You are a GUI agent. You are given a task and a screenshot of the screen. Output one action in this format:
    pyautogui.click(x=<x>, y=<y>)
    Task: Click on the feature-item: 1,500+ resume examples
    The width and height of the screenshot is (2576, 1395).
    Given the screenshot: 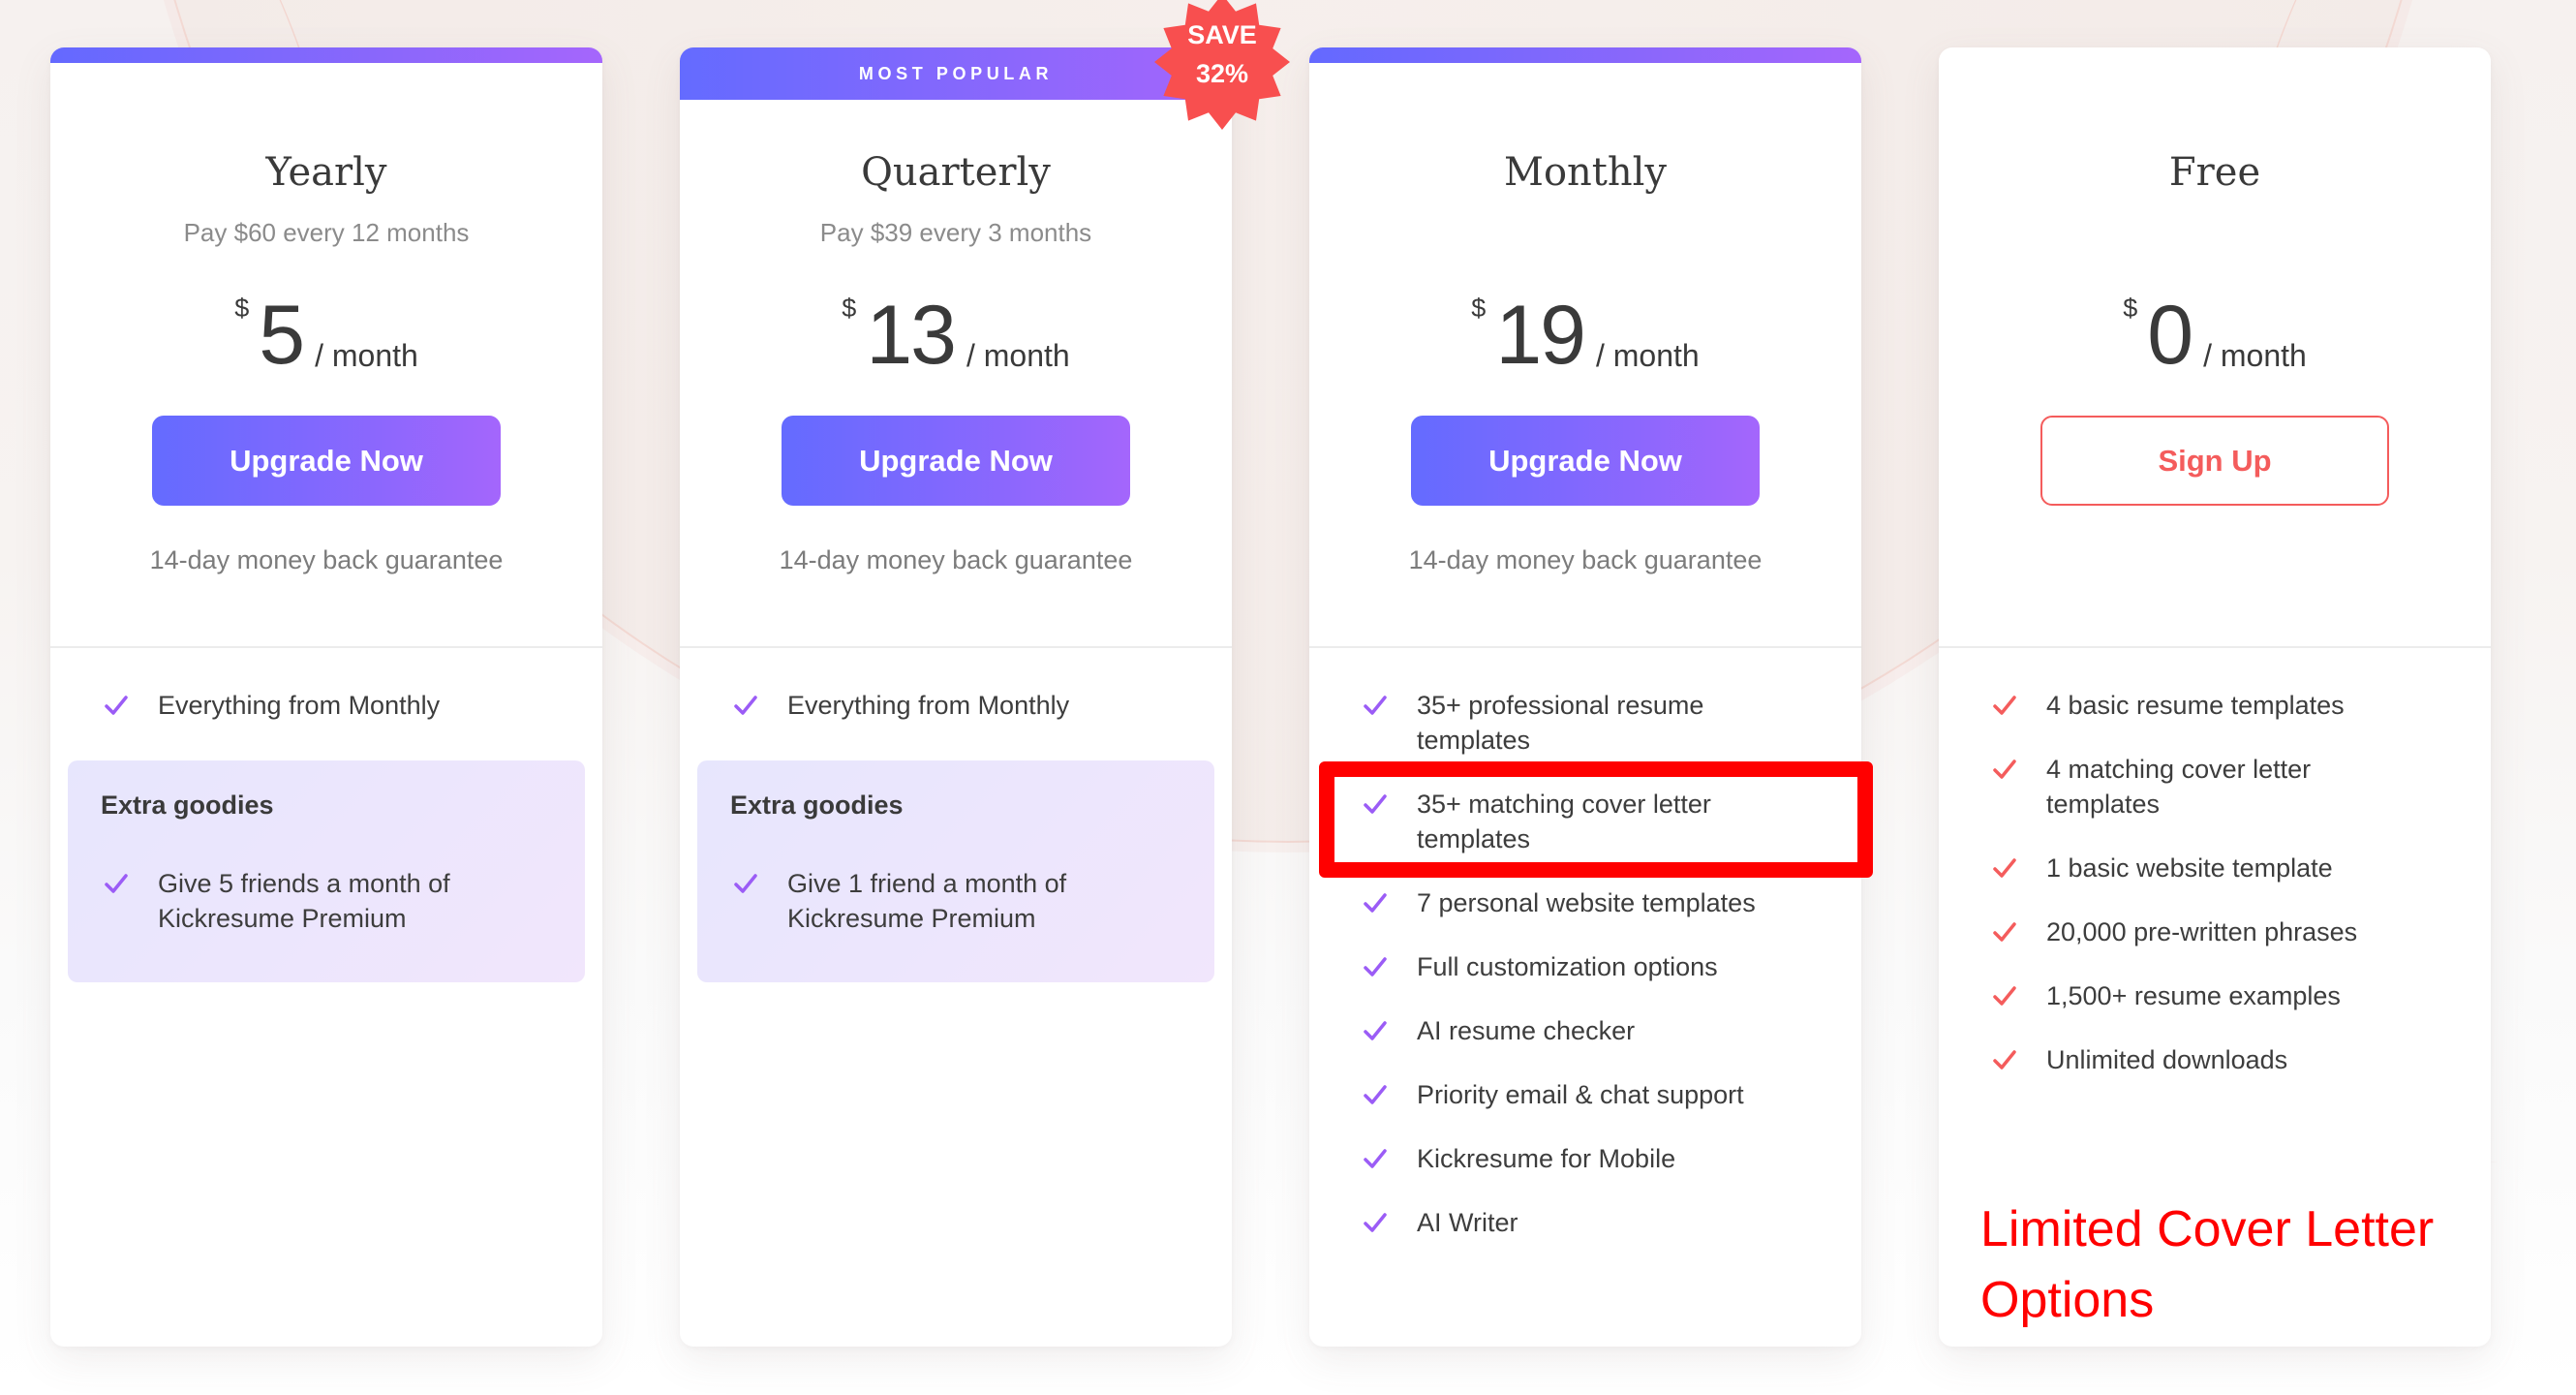 What is the action you would take?
    pyautogui.click(x=2215, y=995)
    